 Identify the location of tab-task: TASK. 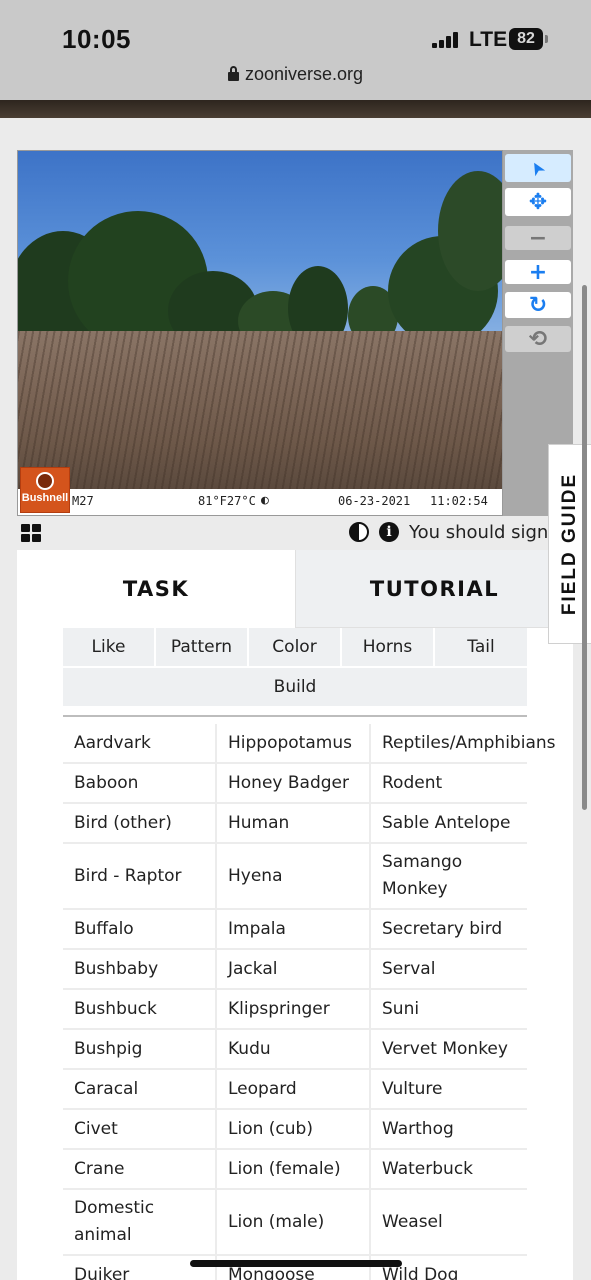
(156, 589).